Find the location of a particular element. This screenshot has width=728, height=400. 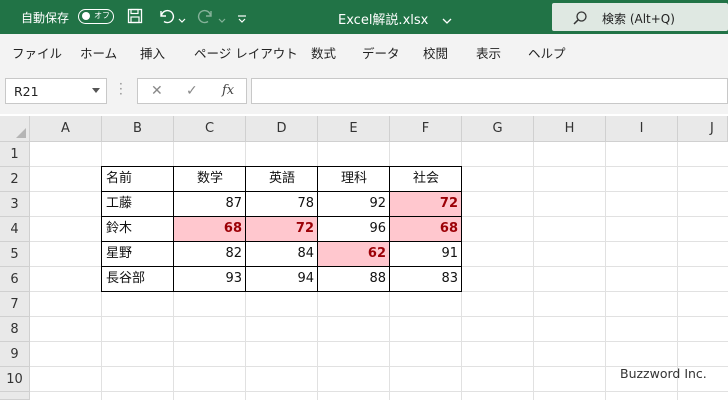

search-label: 検索 (Alt+Q) is located at coordinates (638, 19).